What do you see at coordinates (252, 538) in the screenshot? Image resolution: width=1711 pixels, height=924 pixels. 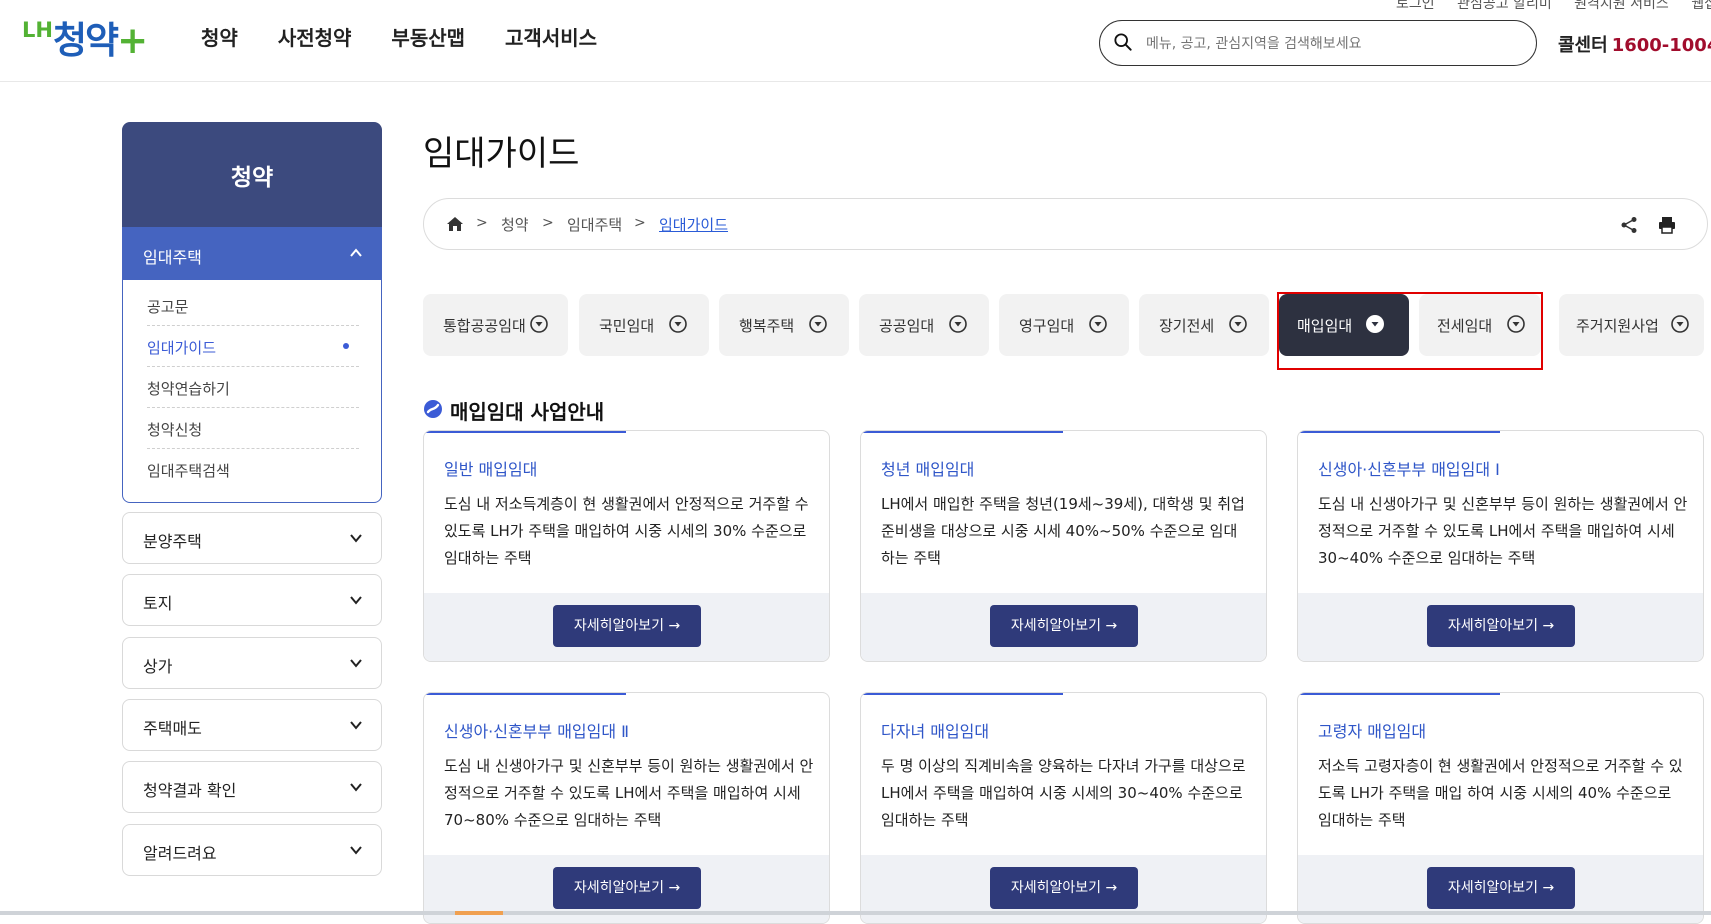 I see `sidebar-item-sale-housing: 분양주택` at bounding box center [252, 538].